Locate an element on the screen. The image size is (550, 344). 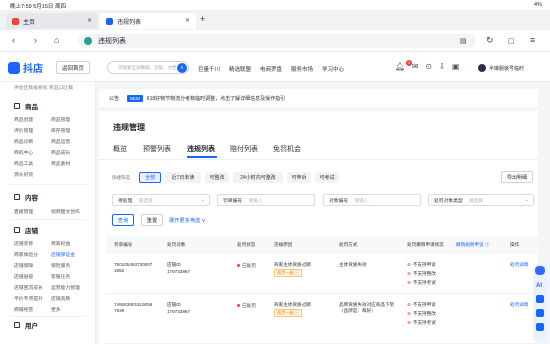
nav-qianchuan: 巨量千川 is located at coordinates (209, 69).